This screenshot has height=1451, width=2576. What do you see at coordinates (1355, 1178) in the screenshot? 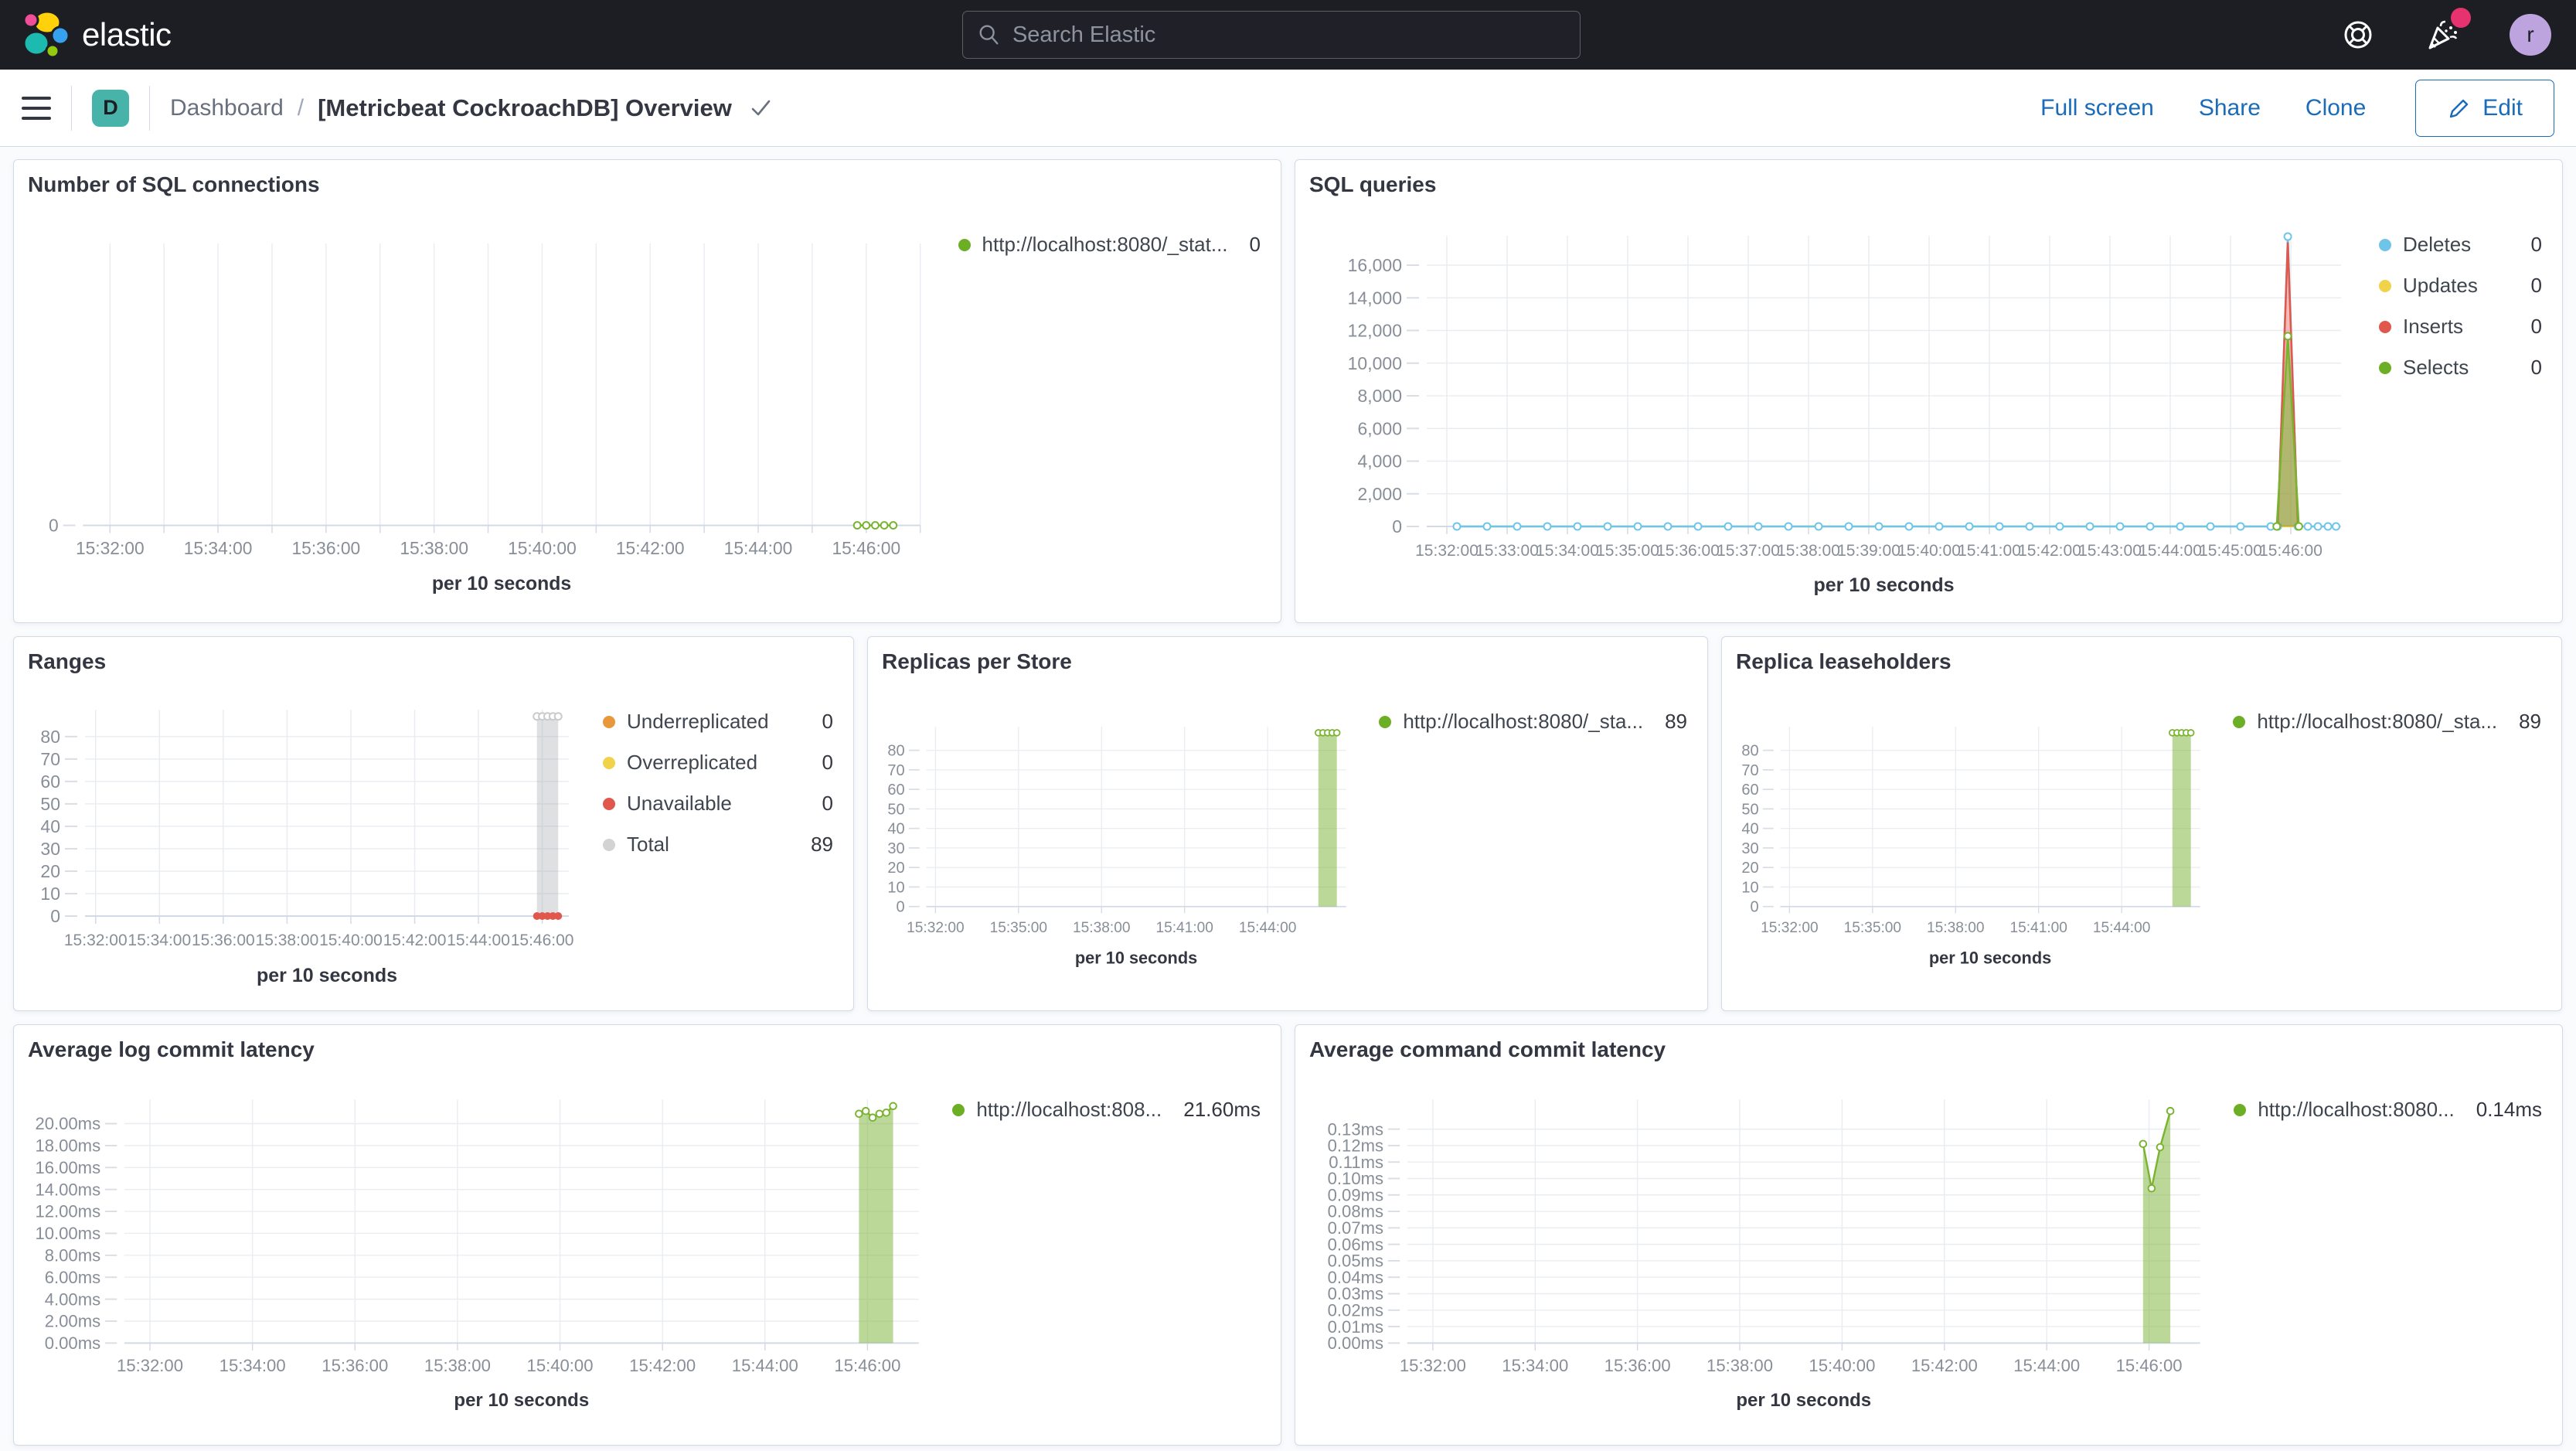
I see `svg-text: 0.10ms` at bounding box center [1355, 1178].